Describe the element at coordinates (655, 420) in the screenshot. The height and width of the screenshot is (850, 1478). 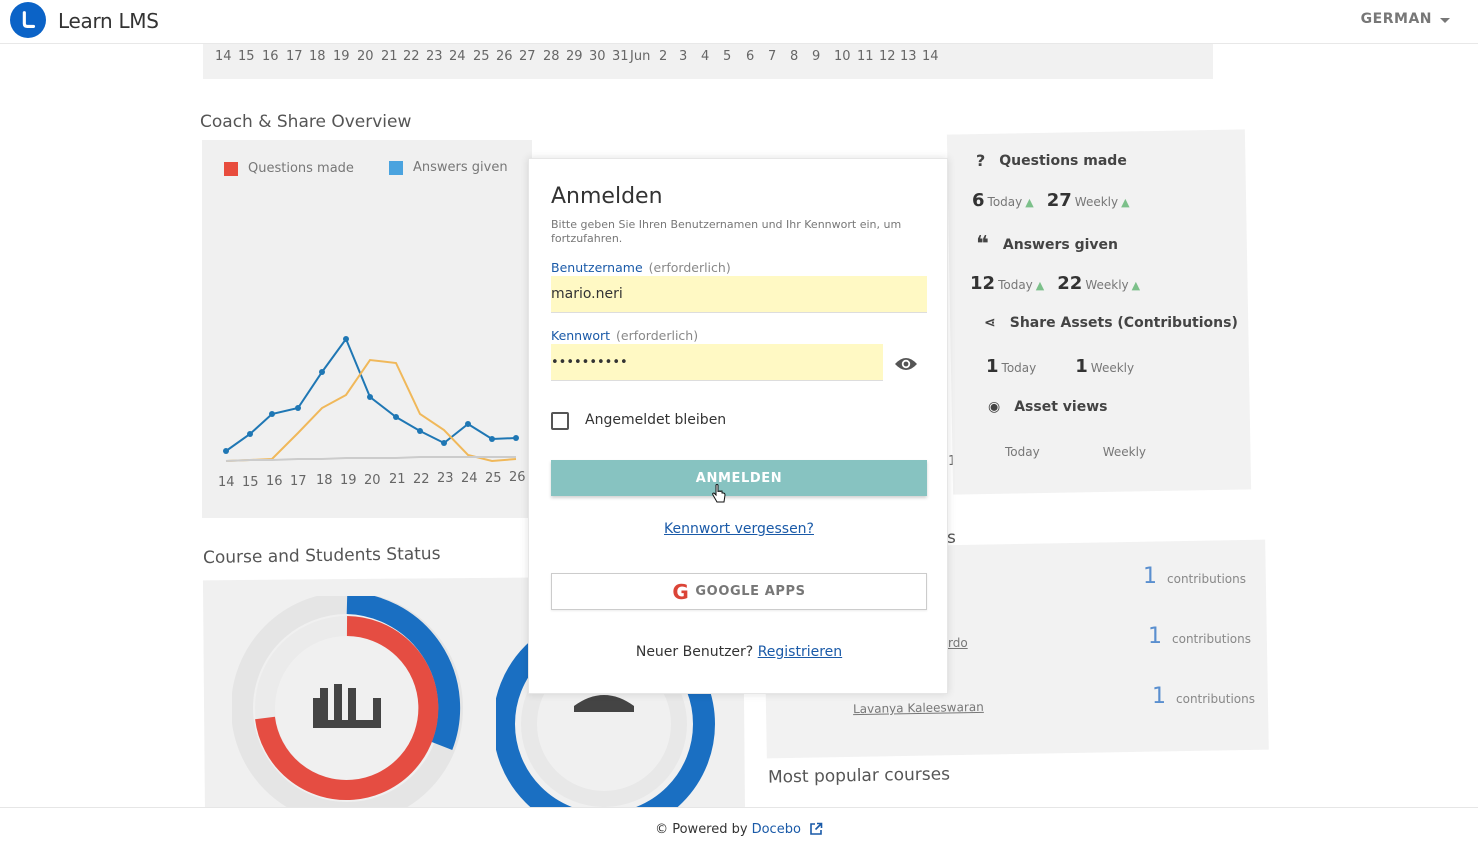
I see `remember-me-label: Angemeldet bleiben` at that location.